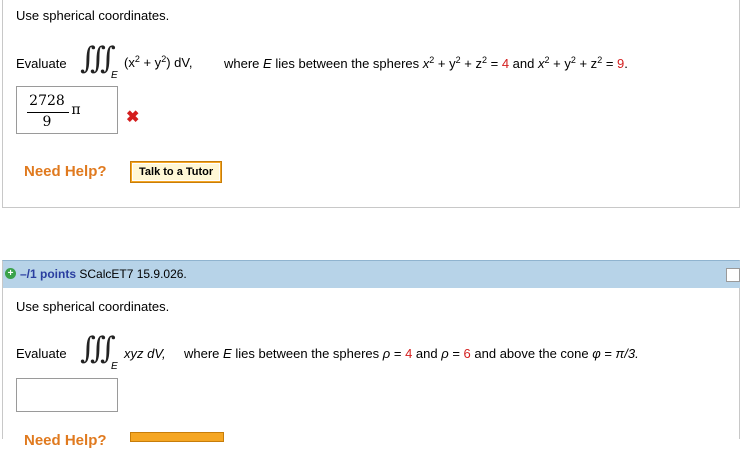 This screenshot has height=449, width=740. I want to click on q1-fraction-bar, so click(48, 112).